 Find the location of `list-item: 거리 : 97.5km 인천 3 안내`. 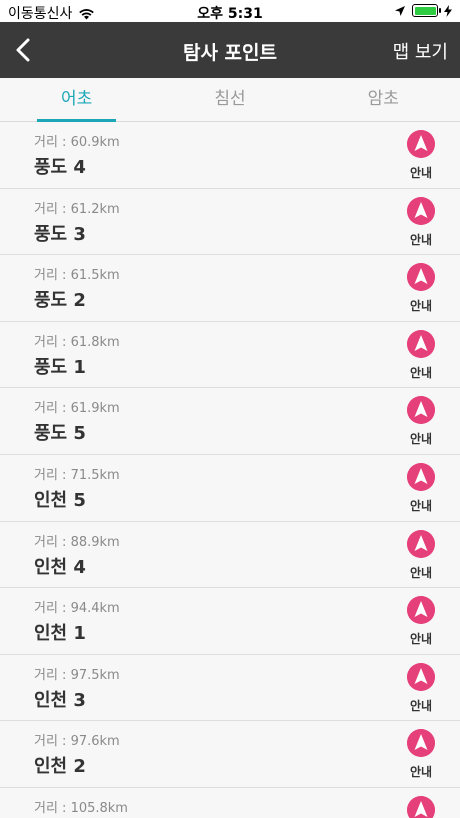

list-item: 거리 : 97.5km 인천 3 안내 is located at coordinates (230, 688).